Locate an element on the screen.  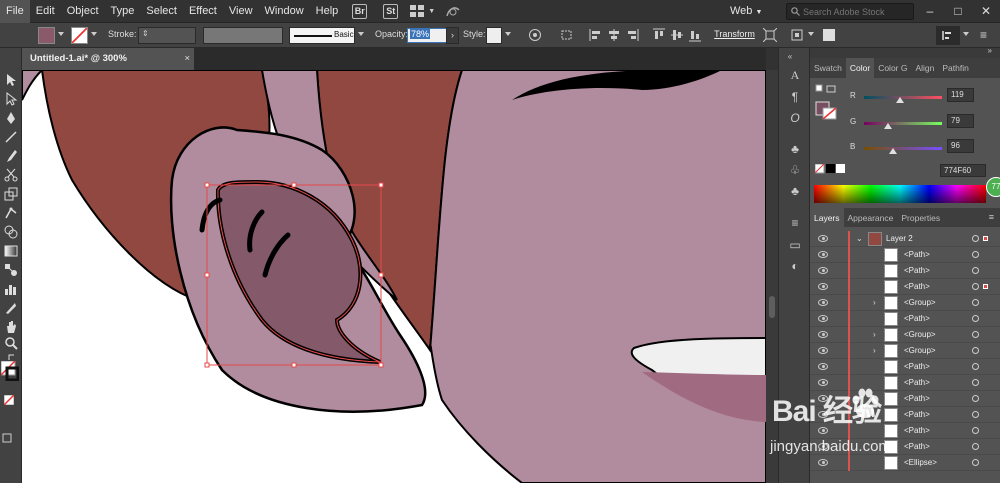
green-value-field: 79 is located at coordinates (960, 121).